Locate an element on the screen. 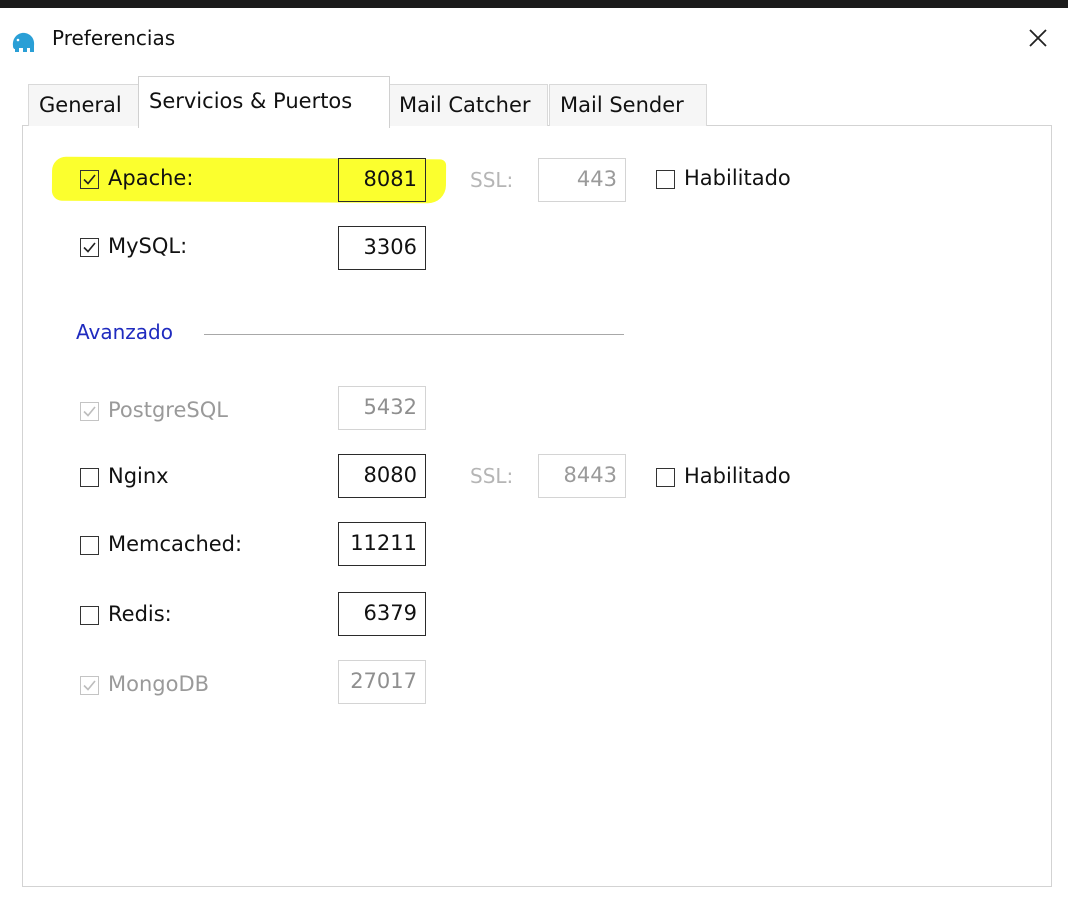  mongodb-label: MongoDB is located at coordinates (159, 684).